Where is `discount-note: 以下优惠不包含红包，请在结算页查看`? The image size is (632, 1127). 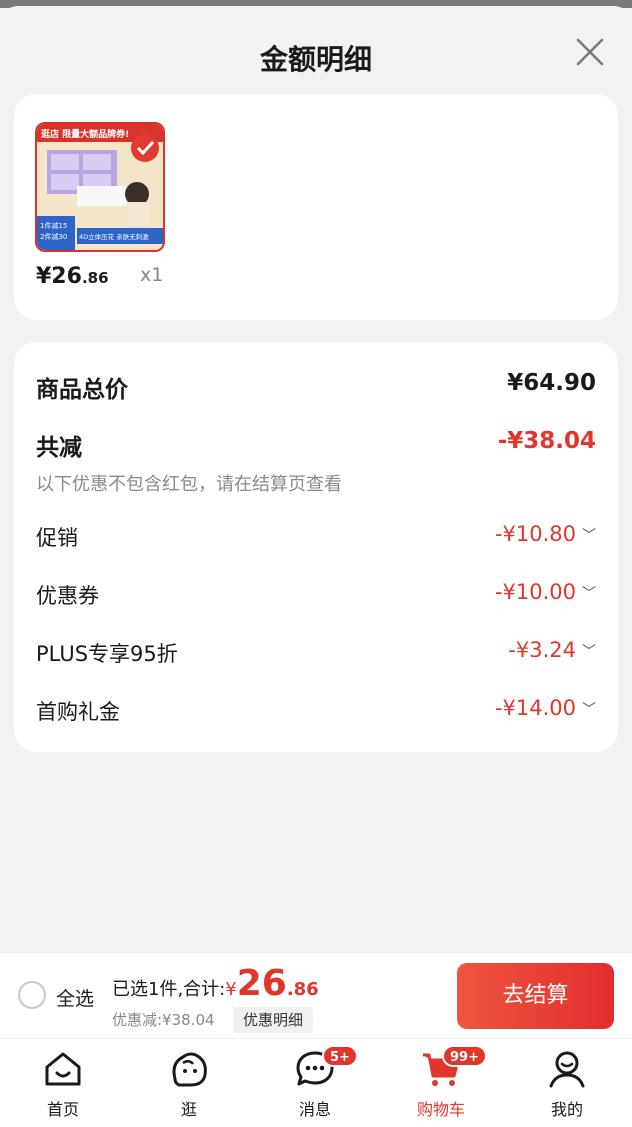 discount-note: 以下优惠不包含红包，请在结算页查看 is located at coordinates (189, 484).